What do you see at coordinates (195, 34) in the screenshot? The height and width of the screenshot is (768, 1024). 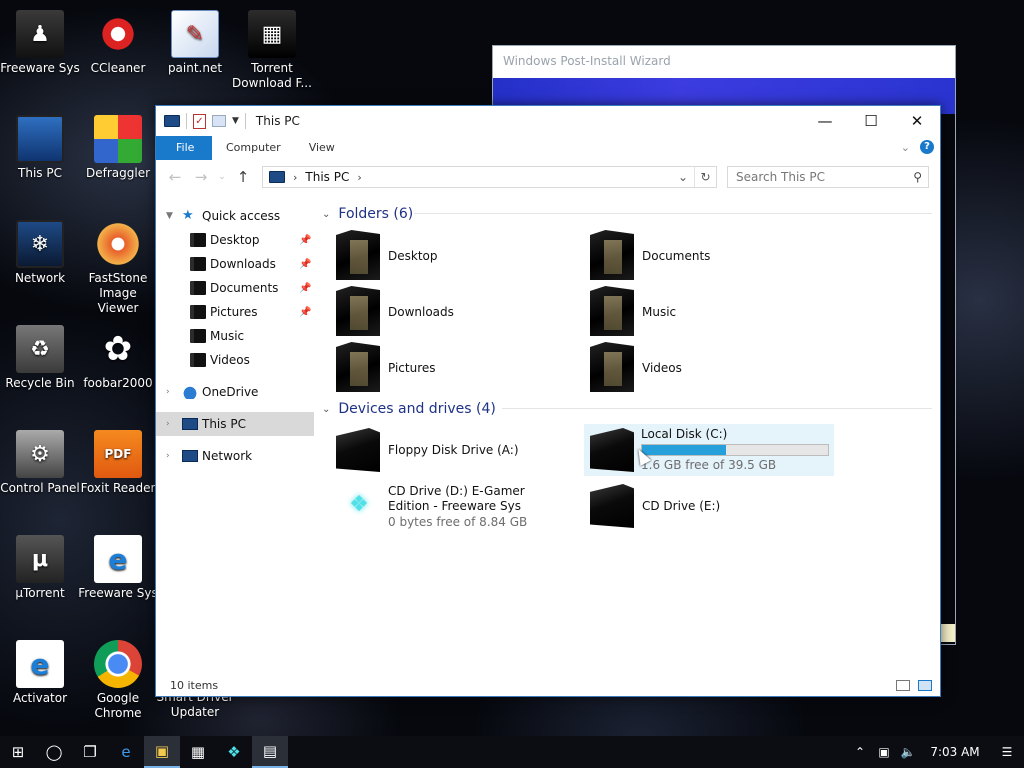 I see `paintnet-icon: ✎` at bounding box center [195, 34].